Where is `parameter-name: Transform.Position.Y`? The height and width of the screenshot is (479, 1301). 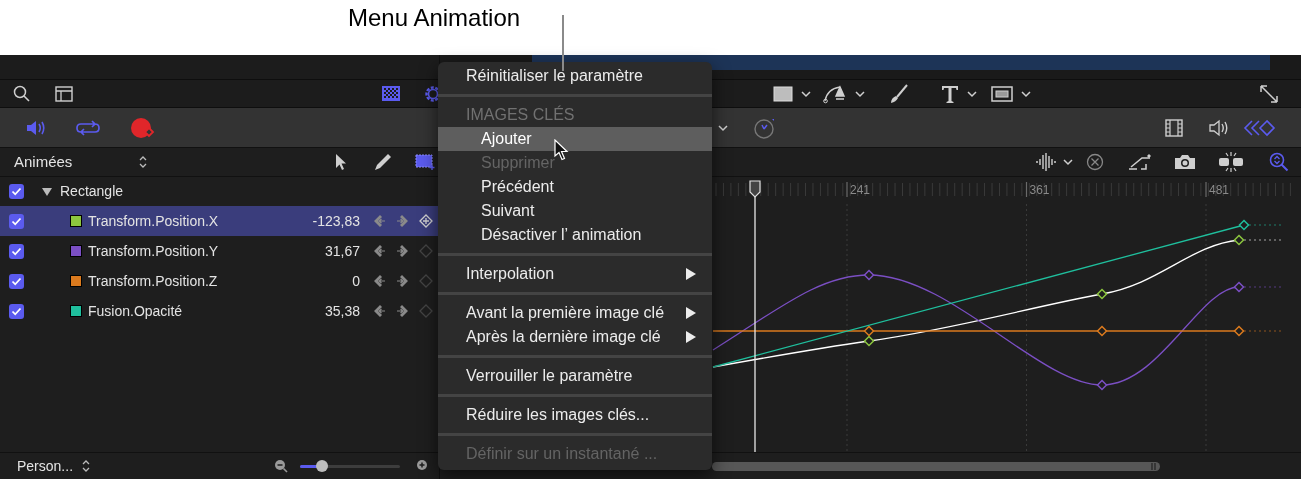 parameter-name: Transform.Position.Y is located at coordinates (154, 251).